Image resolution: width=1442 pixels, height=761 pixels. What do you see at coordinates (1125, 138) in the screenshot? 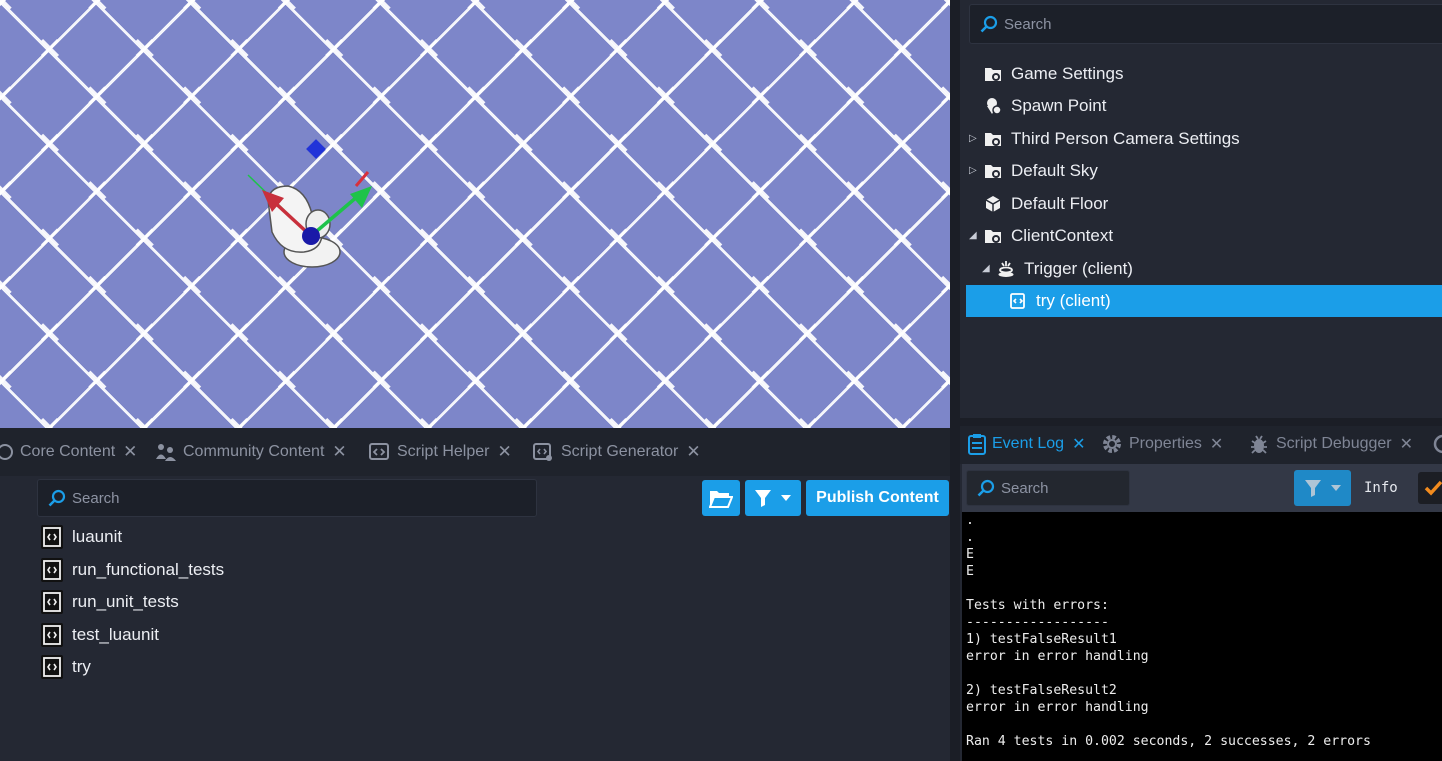
I see `hierarchy-item-label: Third Person Camera Settings` at bounding box center [1125, 138].